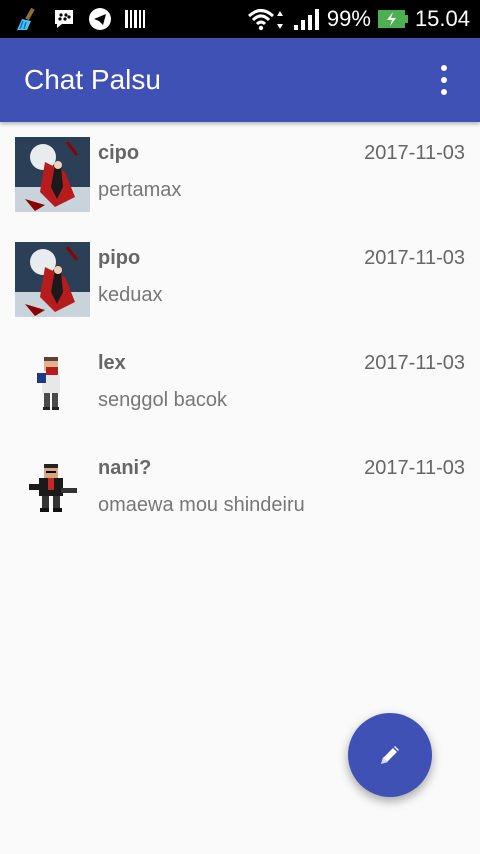 The width and height of the screenshot is (480, 854). I want to click on chat-item: pipo 2017-11-03 keduax, so click(240, 279).